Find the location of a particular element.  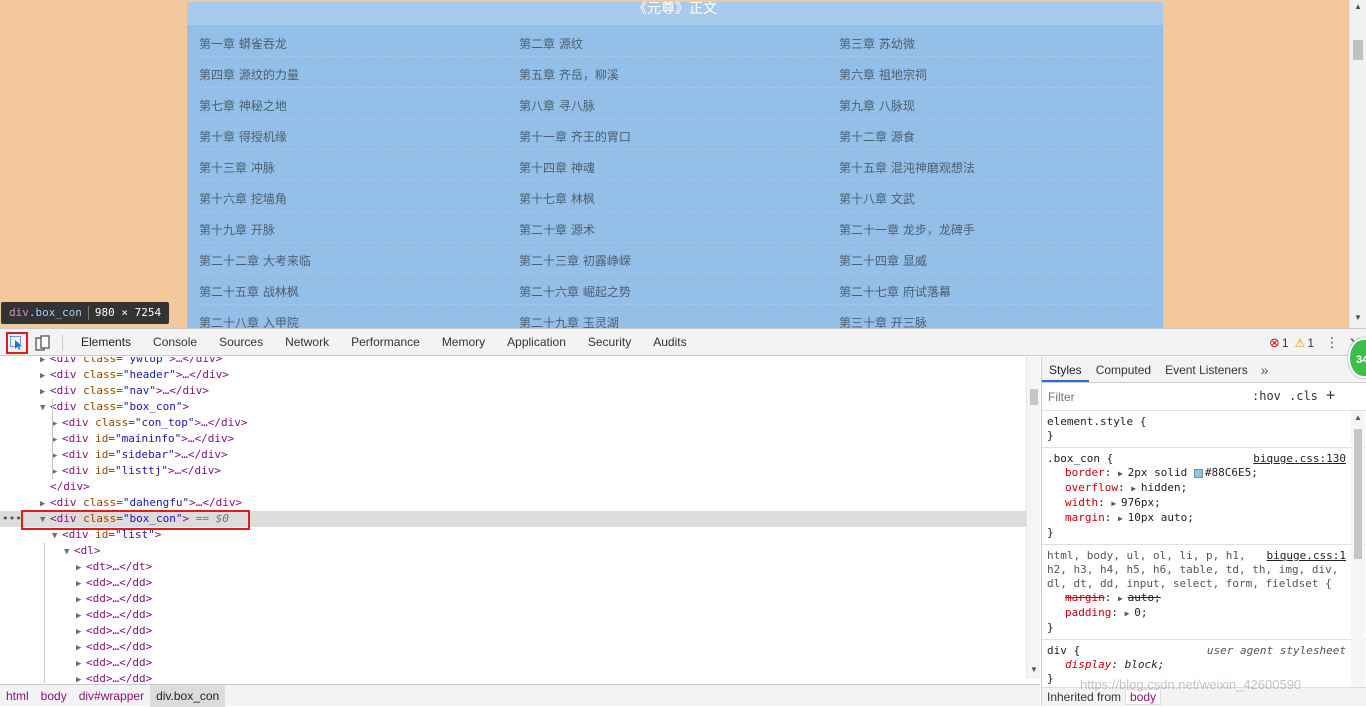

chapter-link: 第二十九章 玉灵湖 is located at coordinates (569, 321).